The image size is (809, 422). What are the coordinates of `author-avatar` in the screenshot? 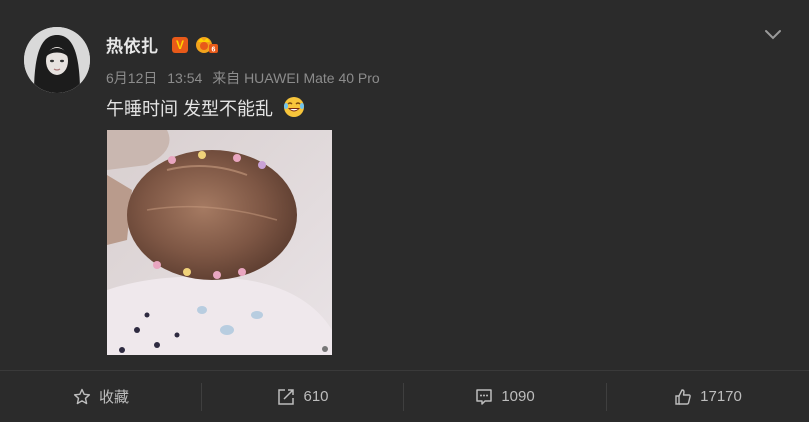 It's located at (57, 60).